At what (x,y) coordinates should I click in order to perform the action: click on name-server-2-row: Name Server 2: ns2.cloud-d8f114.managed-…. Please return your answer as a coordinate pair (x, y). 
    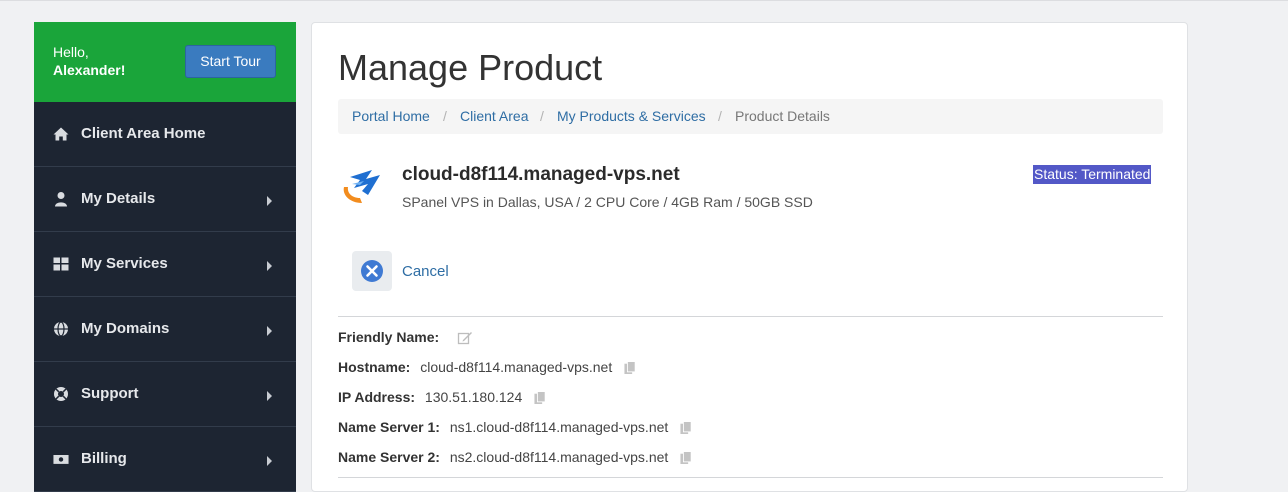
    Looking at the image, I should click on (515, 457).